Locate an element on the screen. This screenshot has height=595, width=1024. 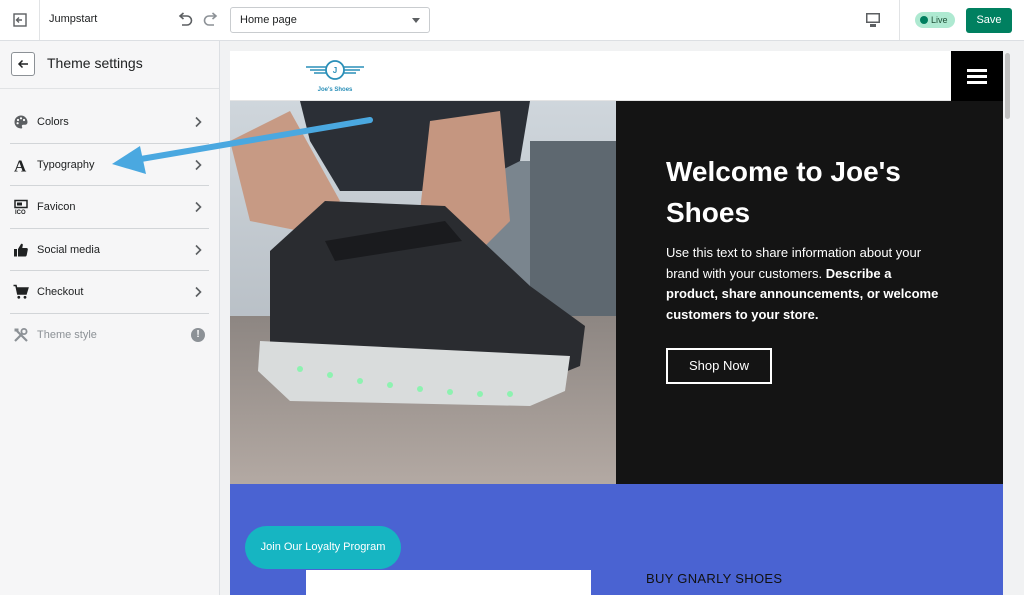
sidebar-header: Theme settings is located at coordinates (109, 65).